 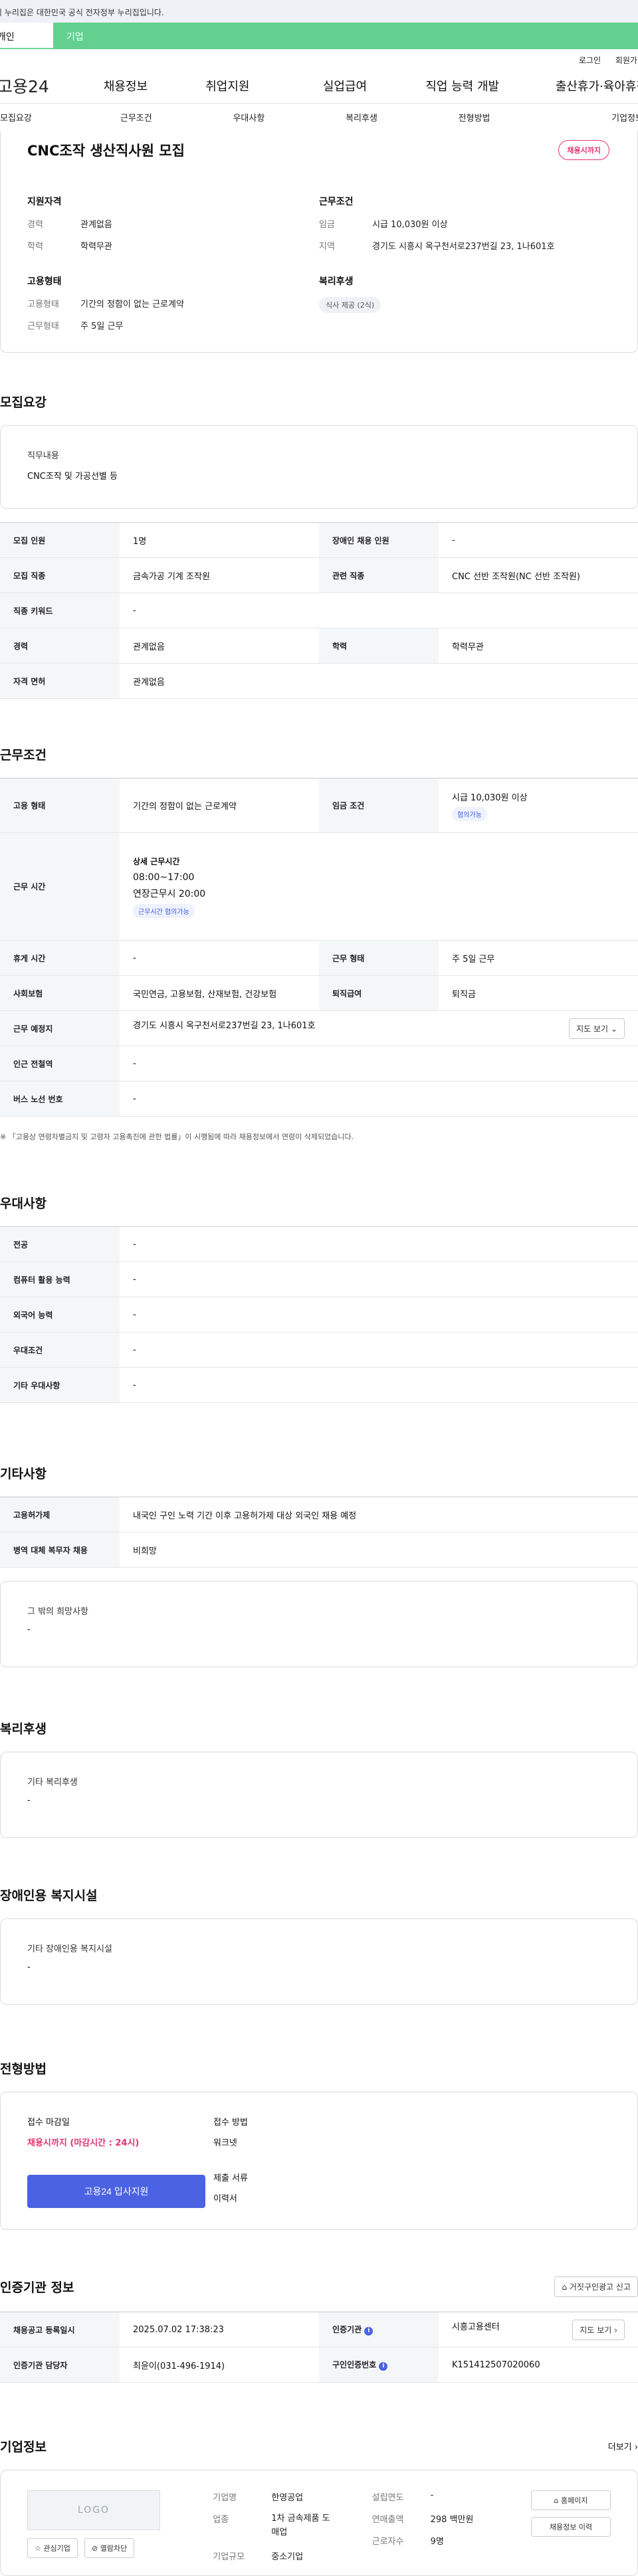 What do you see at coordinates (219, 2329) in the screenshot?
I see `cell-value: 2025.07.02 17:38:23` at bounding box center [219, 2329].